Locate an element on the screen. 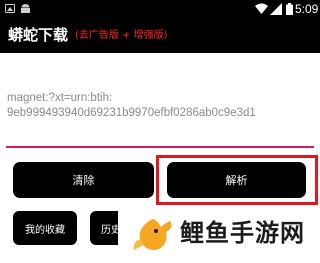 The image size is (320, 263). favorites-button: 我的收藏 is located at coordinates (45, 228).